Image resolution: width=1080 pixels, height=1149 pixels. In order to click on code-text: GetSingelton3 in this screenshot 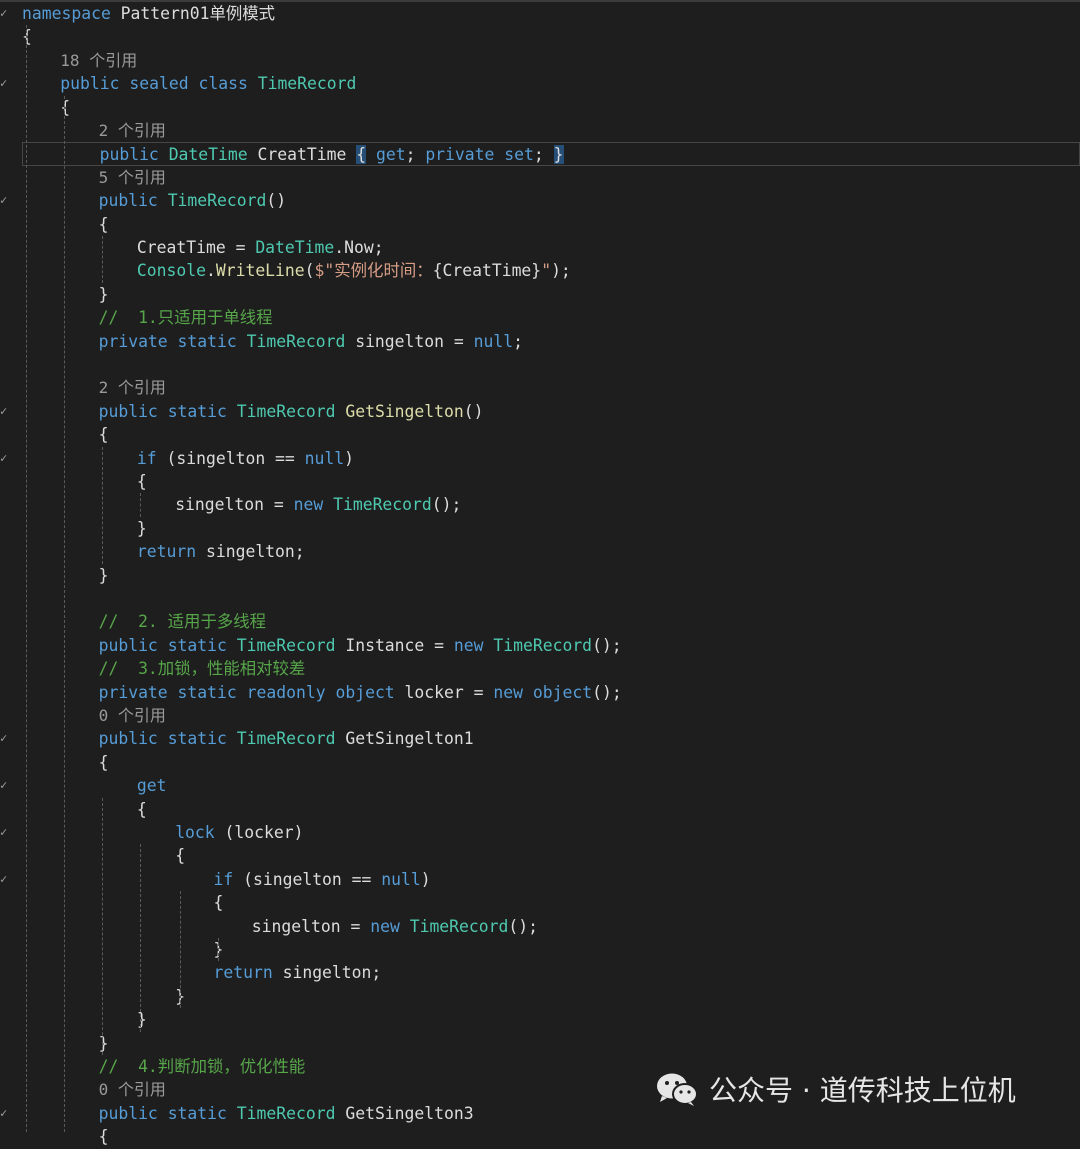, I will do `click(404, 1113)`.